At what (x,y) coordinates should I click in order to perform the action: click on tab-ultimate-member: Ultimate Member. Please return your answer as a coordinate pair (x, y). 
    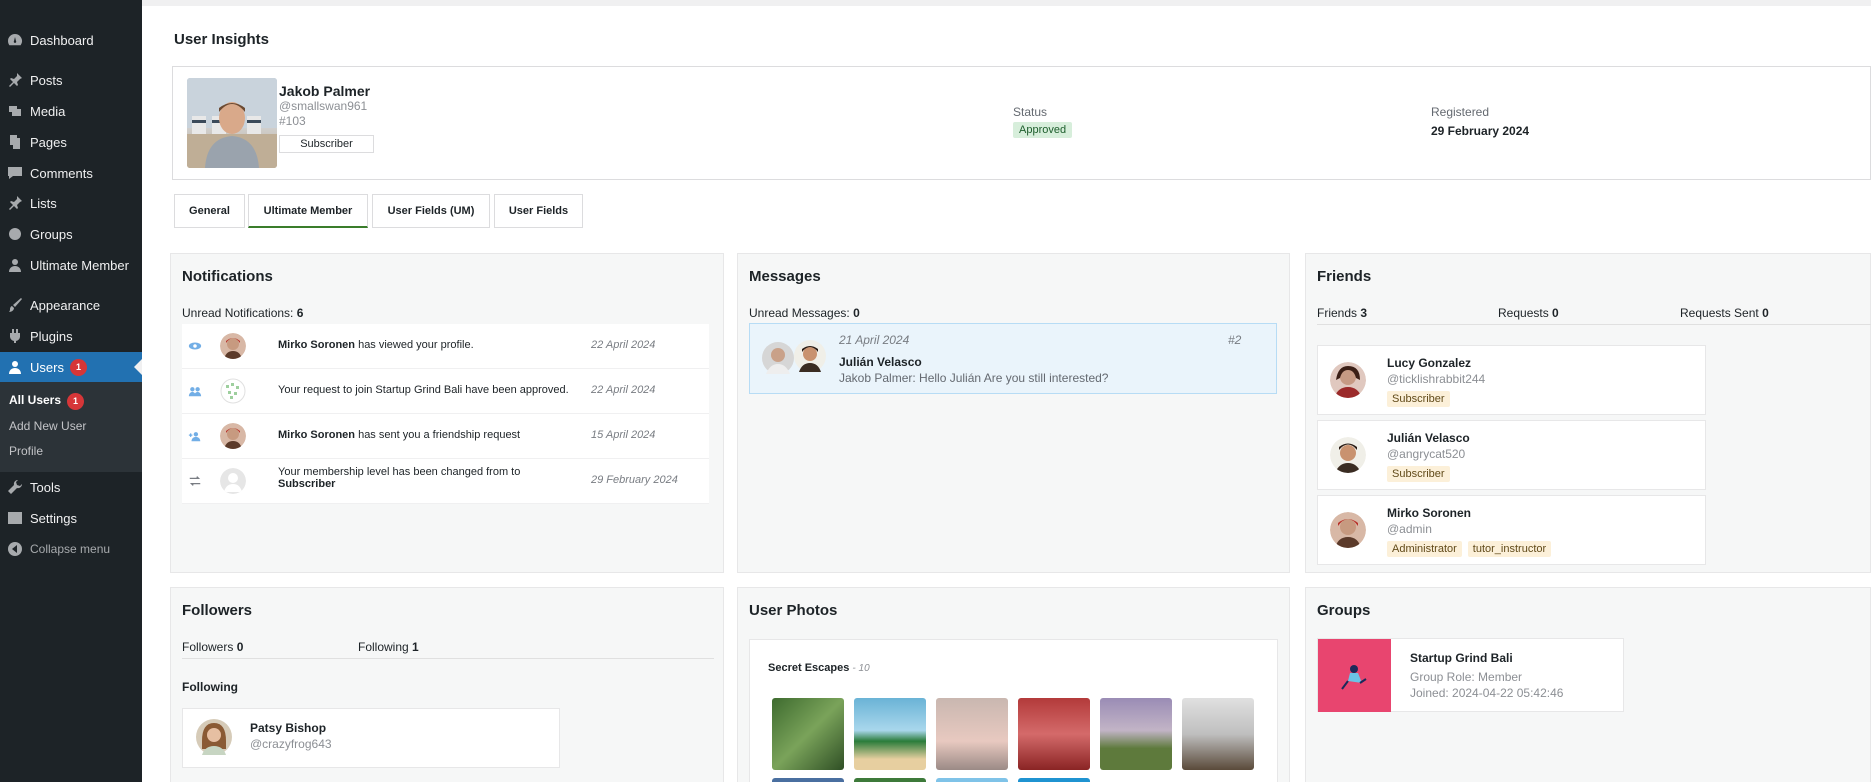
    Looking at the image, I should click on (308, 211).